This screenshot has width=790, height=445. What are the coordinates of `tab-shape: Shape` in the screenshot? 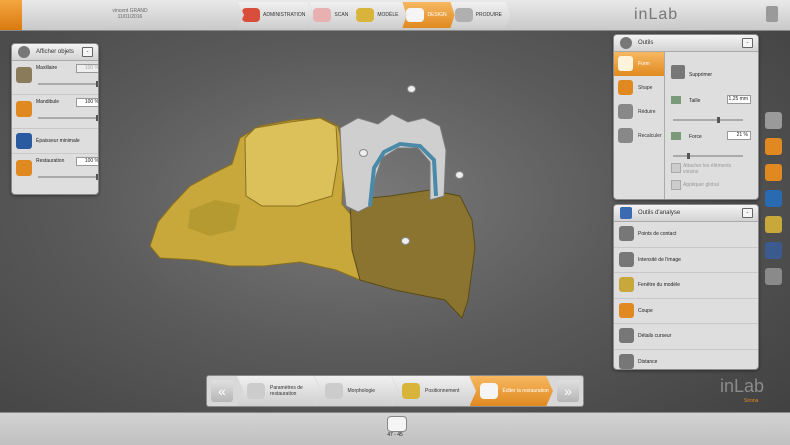 It's located at (639, 88).